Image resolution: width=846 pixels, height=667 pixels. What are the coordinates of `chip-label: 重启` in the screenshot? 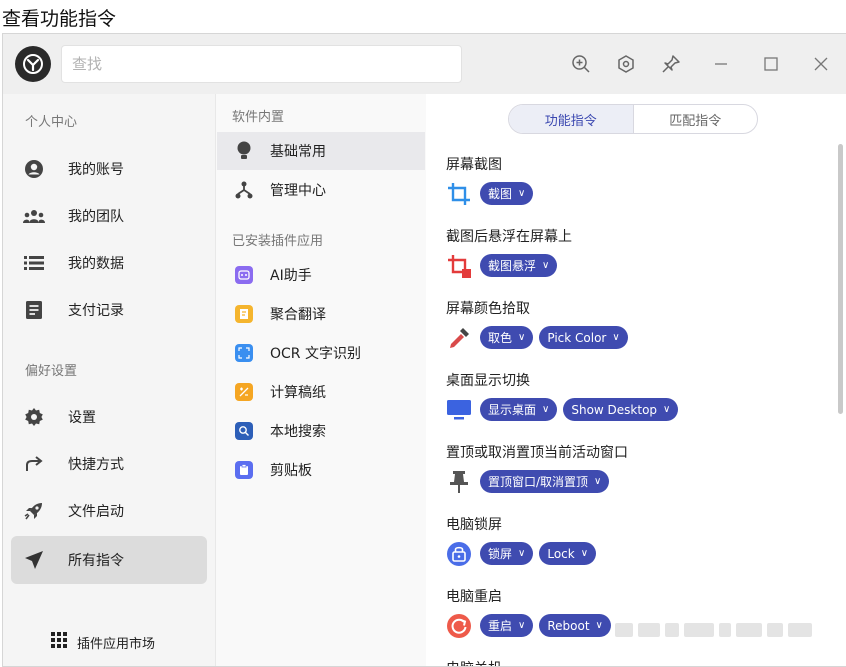 It's located at (500, 626).